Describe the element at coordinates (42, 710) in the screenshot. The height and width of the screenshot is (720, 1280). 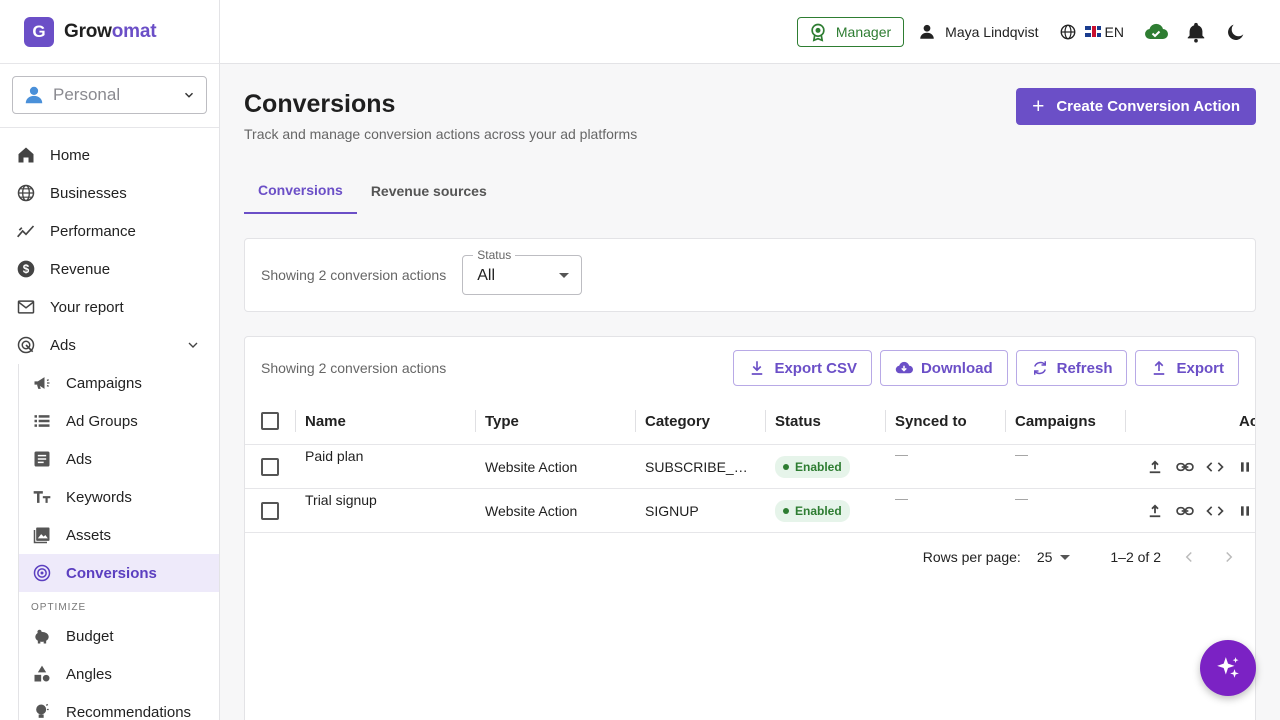
I see `lightbulb-icon` at that location.